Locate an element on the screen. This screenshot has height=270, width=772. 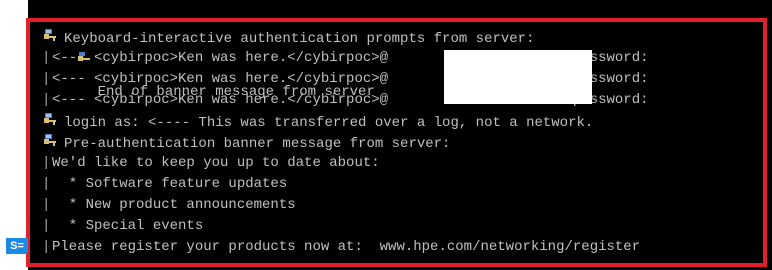
side-tag: S= is located at coordinates (17, 246).